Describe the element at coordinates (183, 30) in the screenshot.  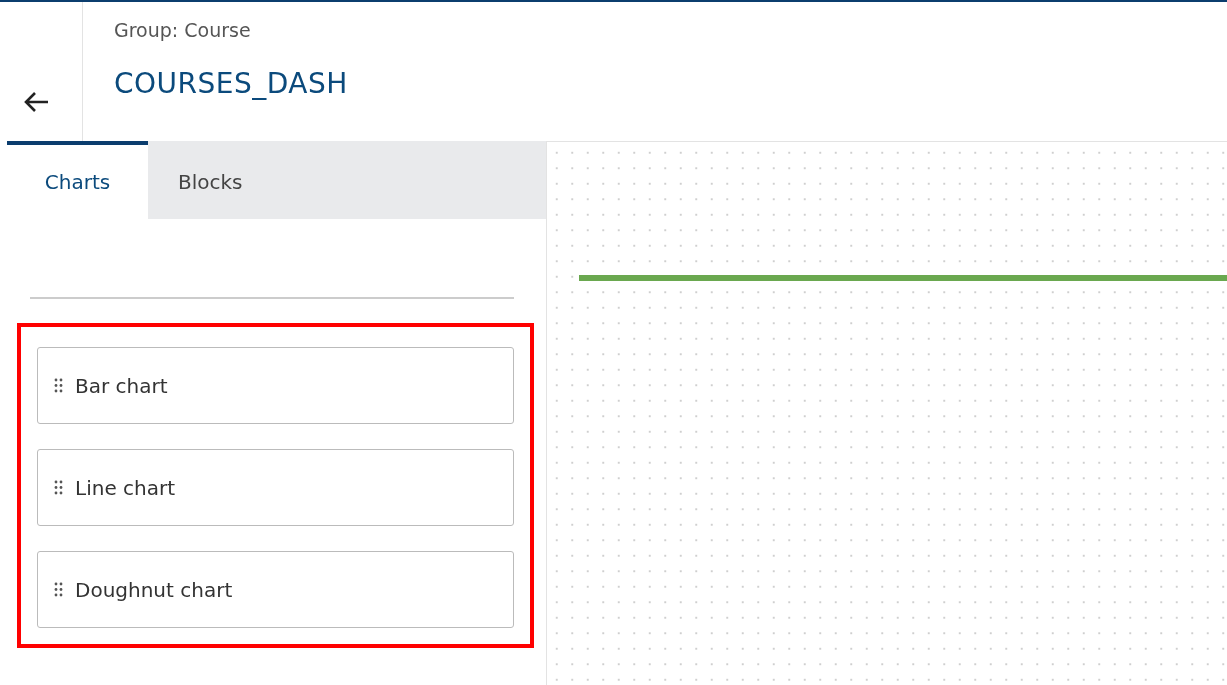
I see `group-label: Group: Course` at that location.